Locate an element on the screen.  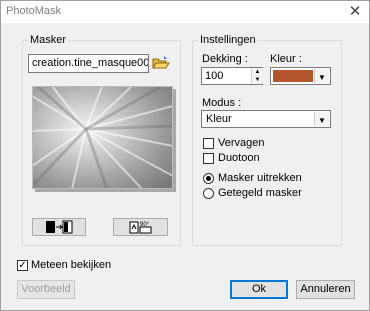
spin-down-icon: ▼ is located at coordinates (257, 80).